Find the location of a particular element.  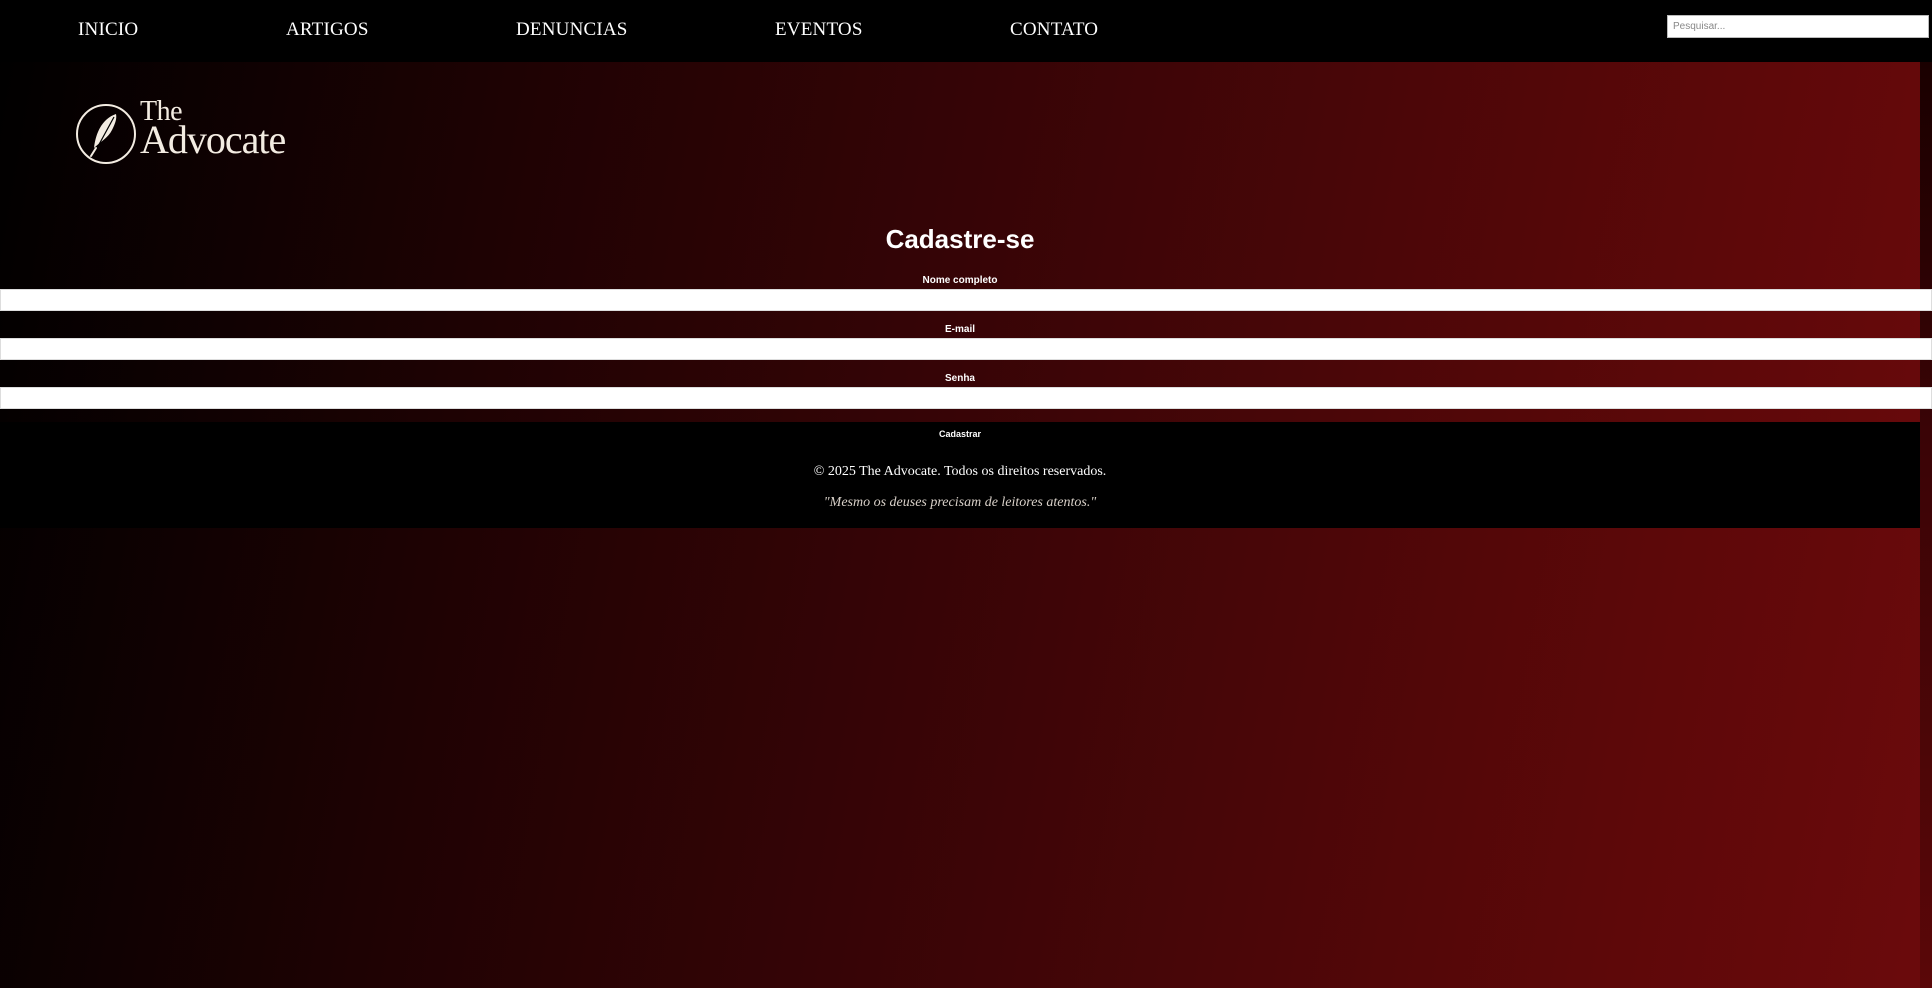

email-label: E-mail is located at coordinates (959, 329).